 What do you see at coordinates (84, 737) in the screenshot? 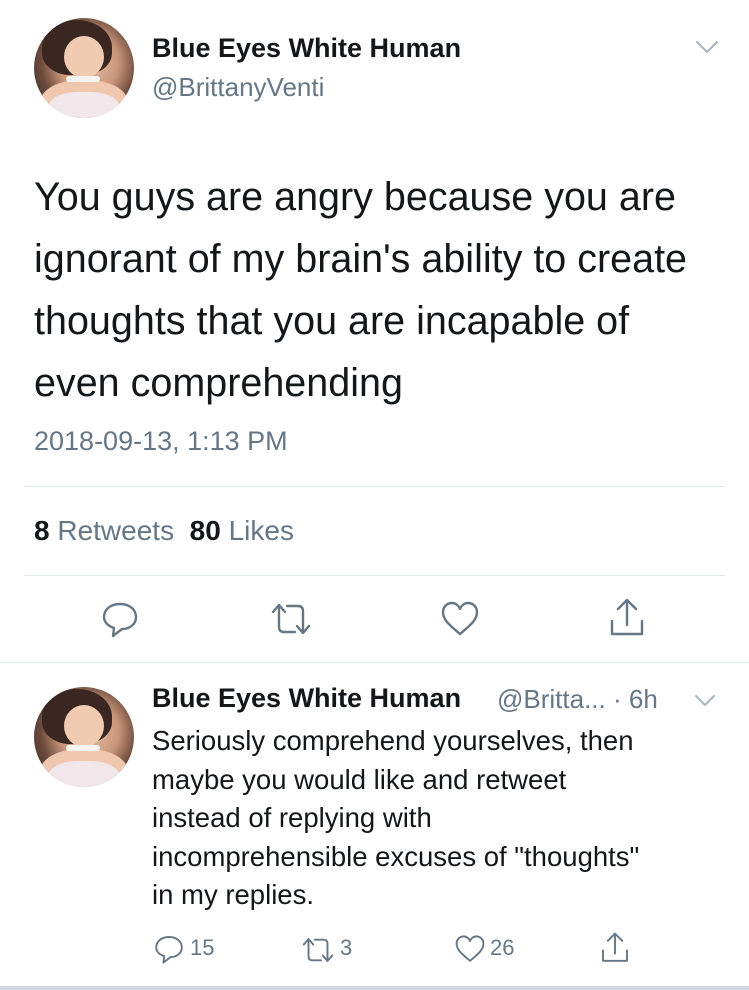
I see `reply-author-avatar` at bounding box center [84, 737].